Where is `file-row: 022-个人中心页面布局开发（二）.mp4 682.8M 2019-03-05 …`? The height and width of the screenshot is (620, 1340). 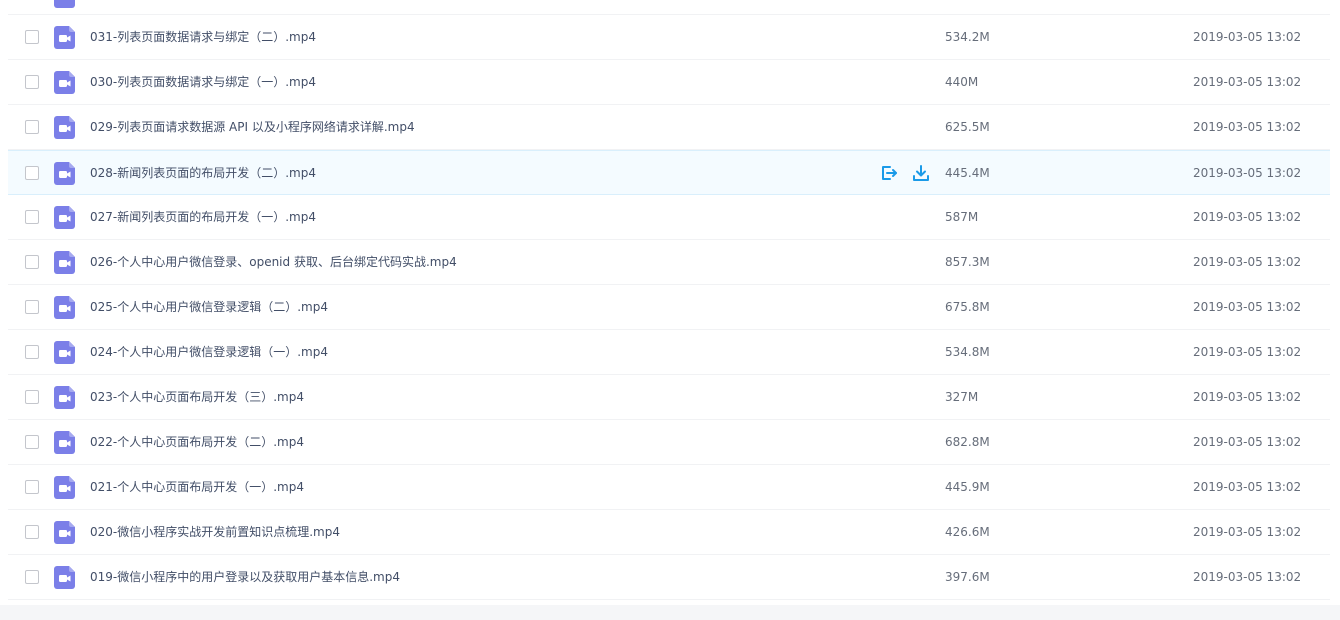
file-row: 022-个人中心页面布局开发（二）.mp4 682.8M 2019-03-05 … is located at coordinates (674, 442).